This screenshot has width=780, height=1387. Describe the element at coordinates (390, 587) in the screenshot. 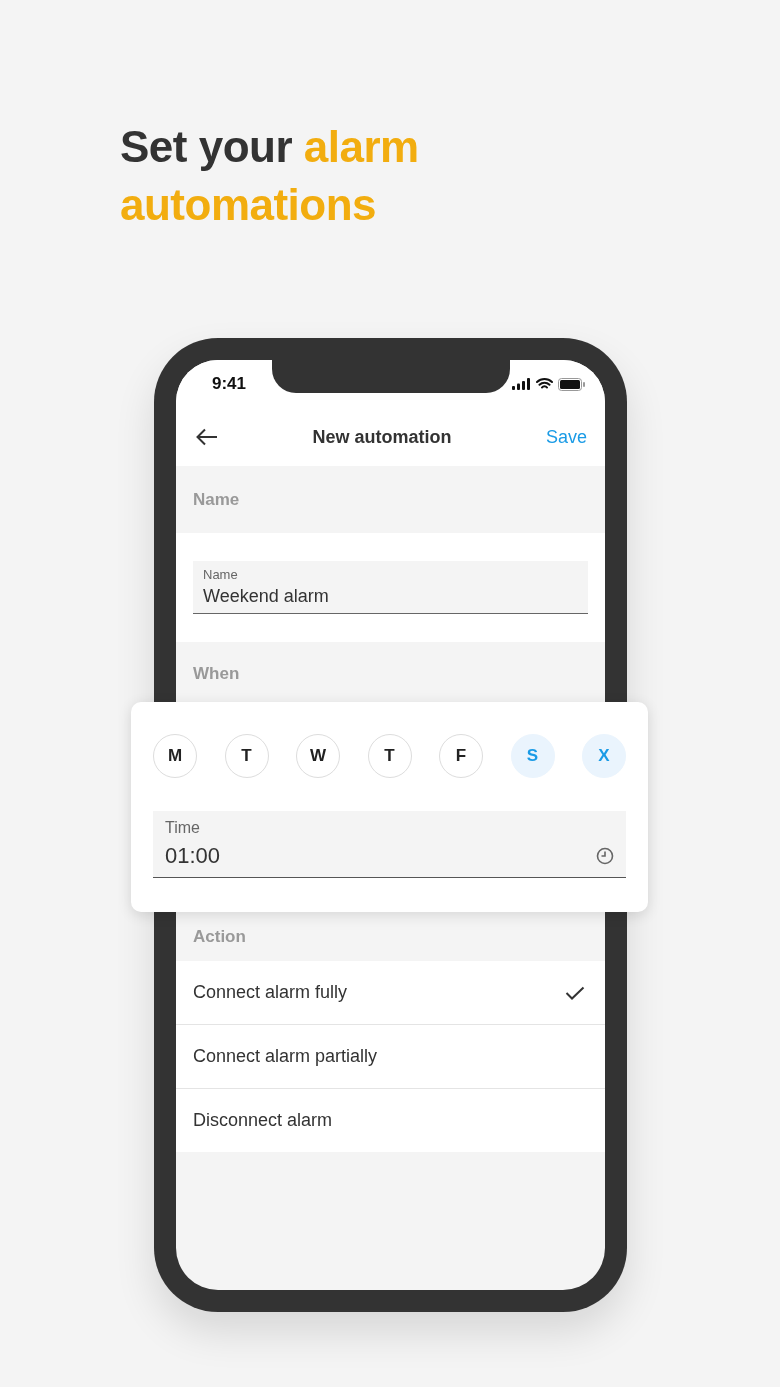

I see `name-field: Name Weekend alarm` at that location.